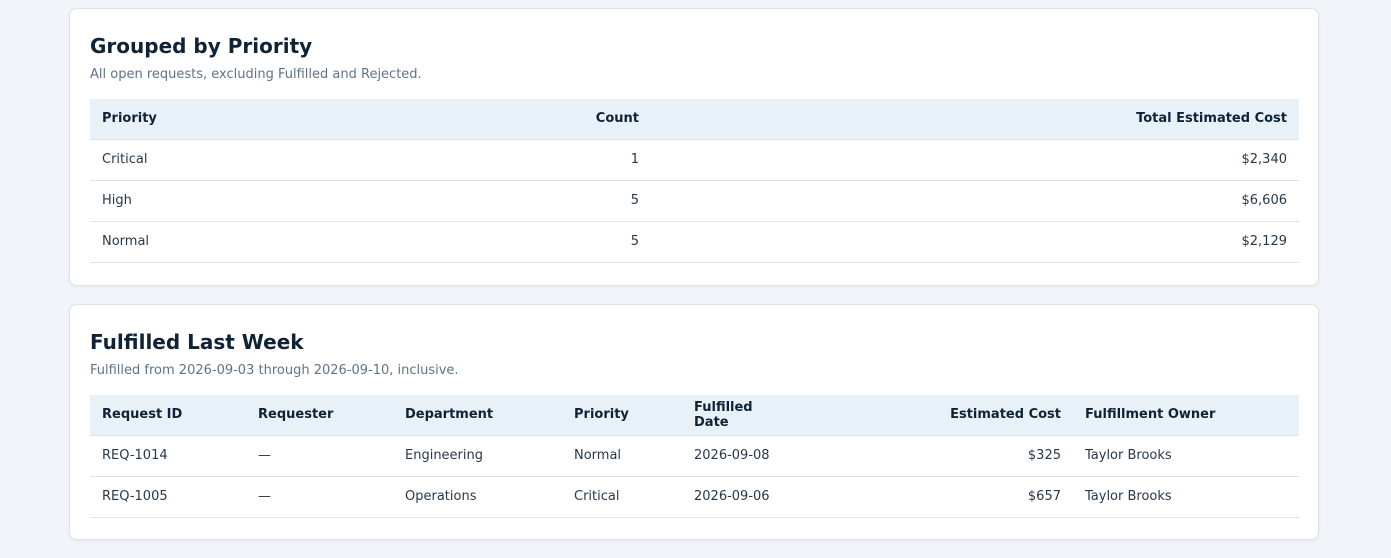 The height and width of the screenshot is (558, 1391). Describe the element at coordinates (197, 342) in the screenshot. I see `fulfilled-section-title: Fulfilled Last Week` at that location.